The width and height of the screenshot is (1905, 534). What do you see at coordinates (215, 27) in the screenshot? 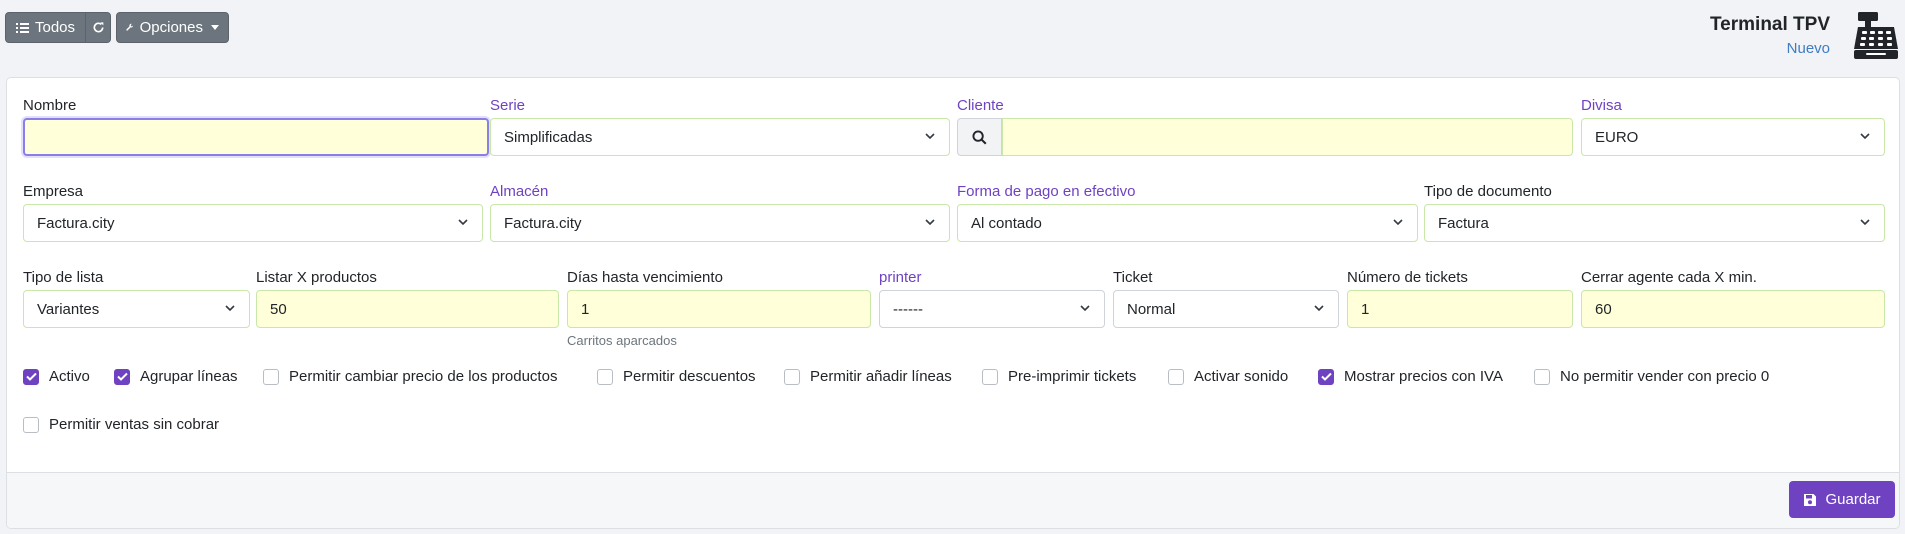
I see `caret-down-icon` at bounding box center [215, 27].